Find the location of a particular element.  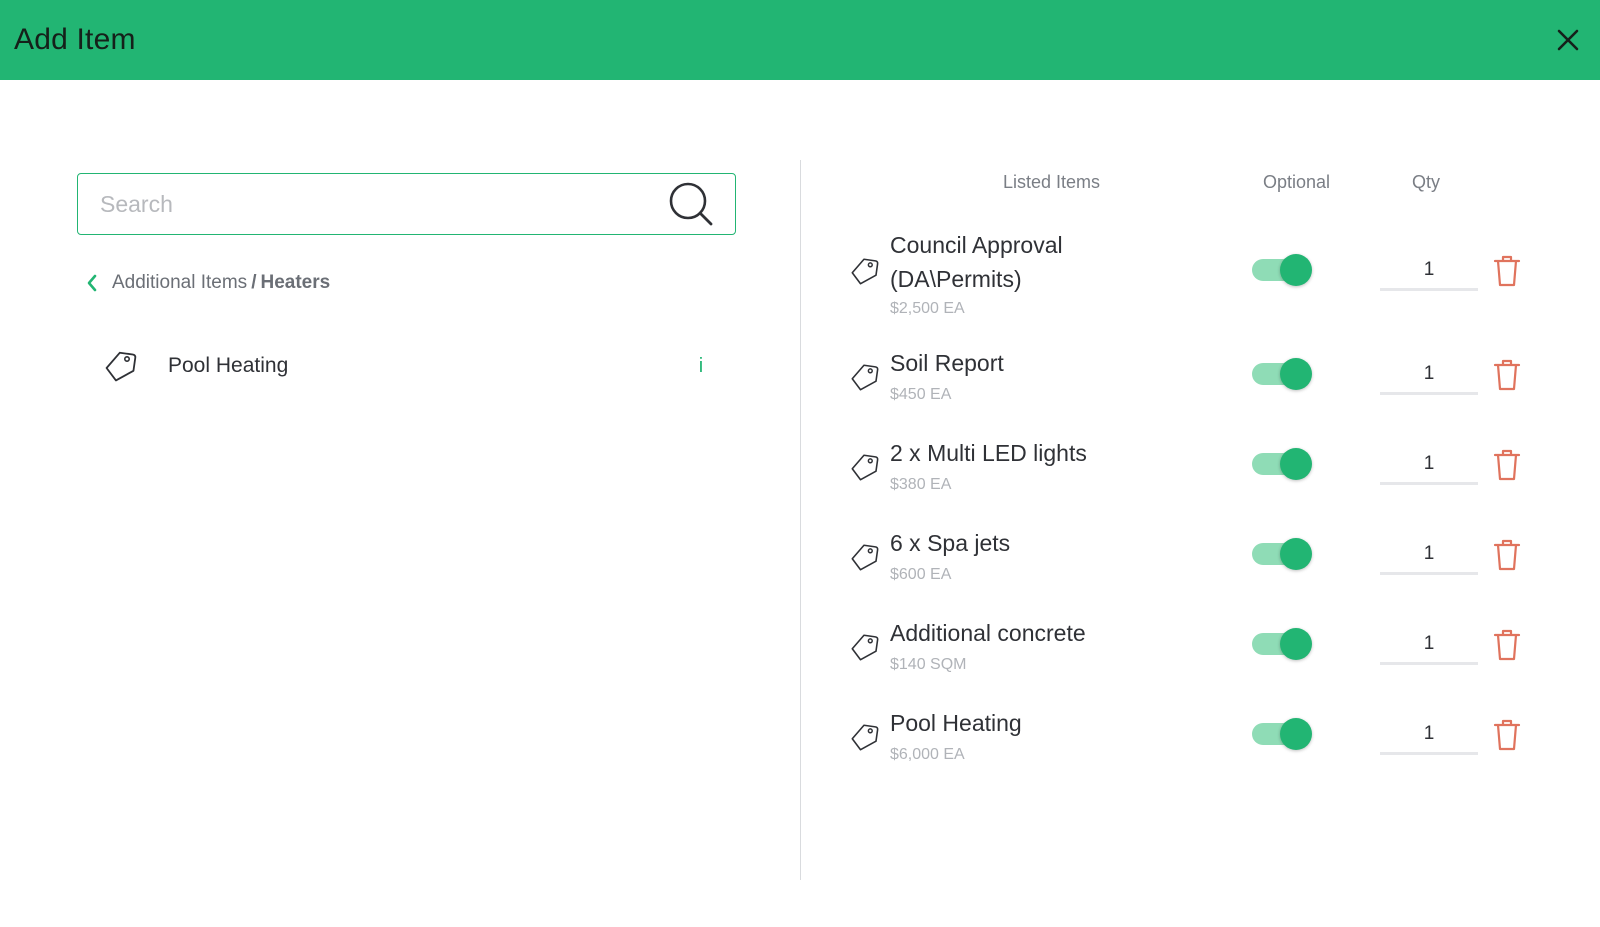

close-button is located at coordinates (1568, 40).